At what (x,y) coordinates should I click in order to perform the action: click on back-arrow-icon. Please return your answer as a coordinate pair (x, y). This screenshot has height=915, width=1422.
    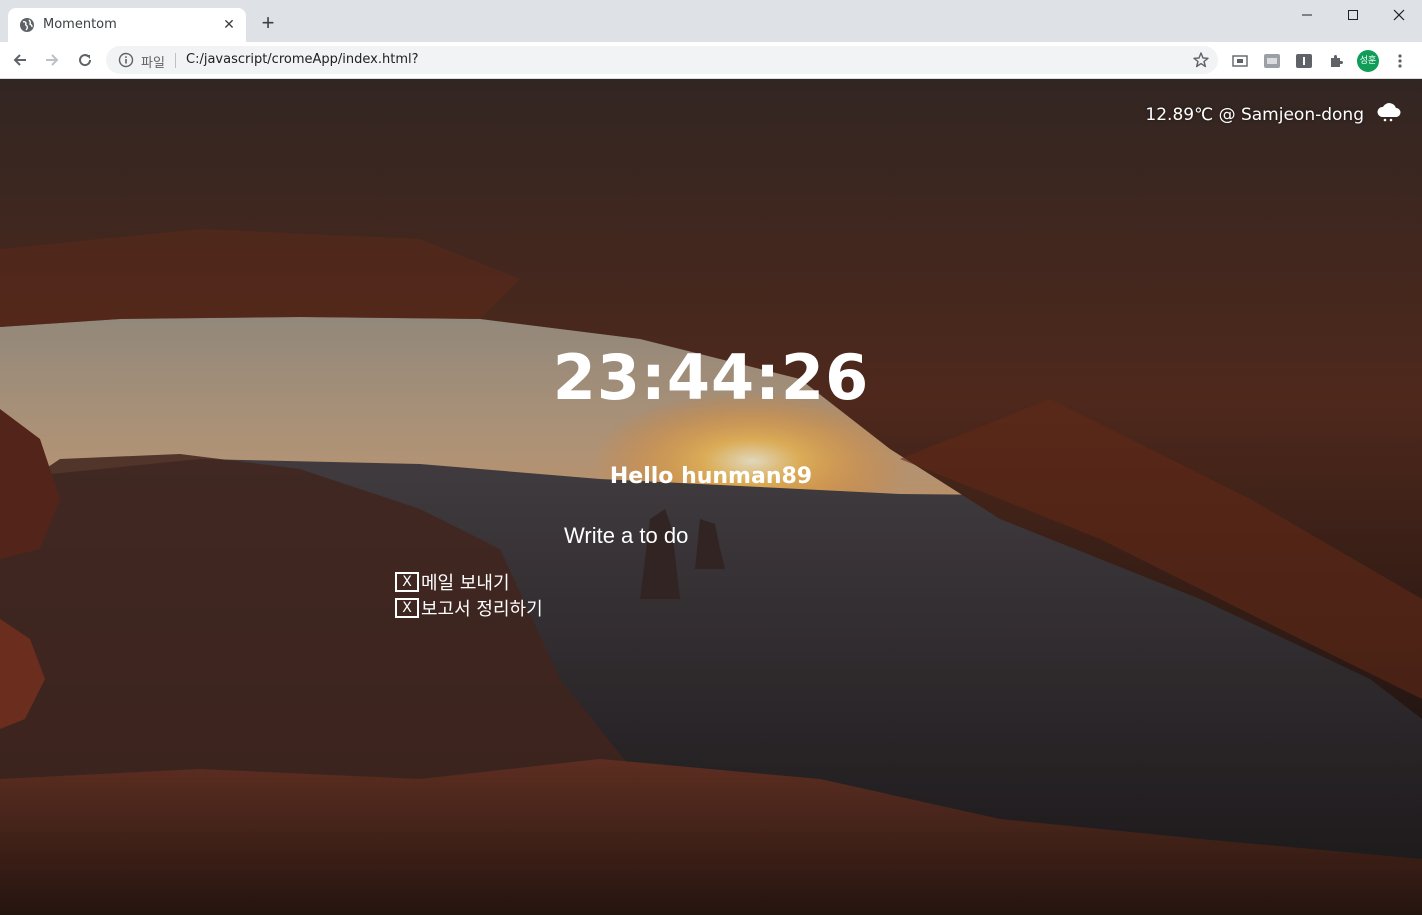
    Looking at the image, I should click on (19, 60).